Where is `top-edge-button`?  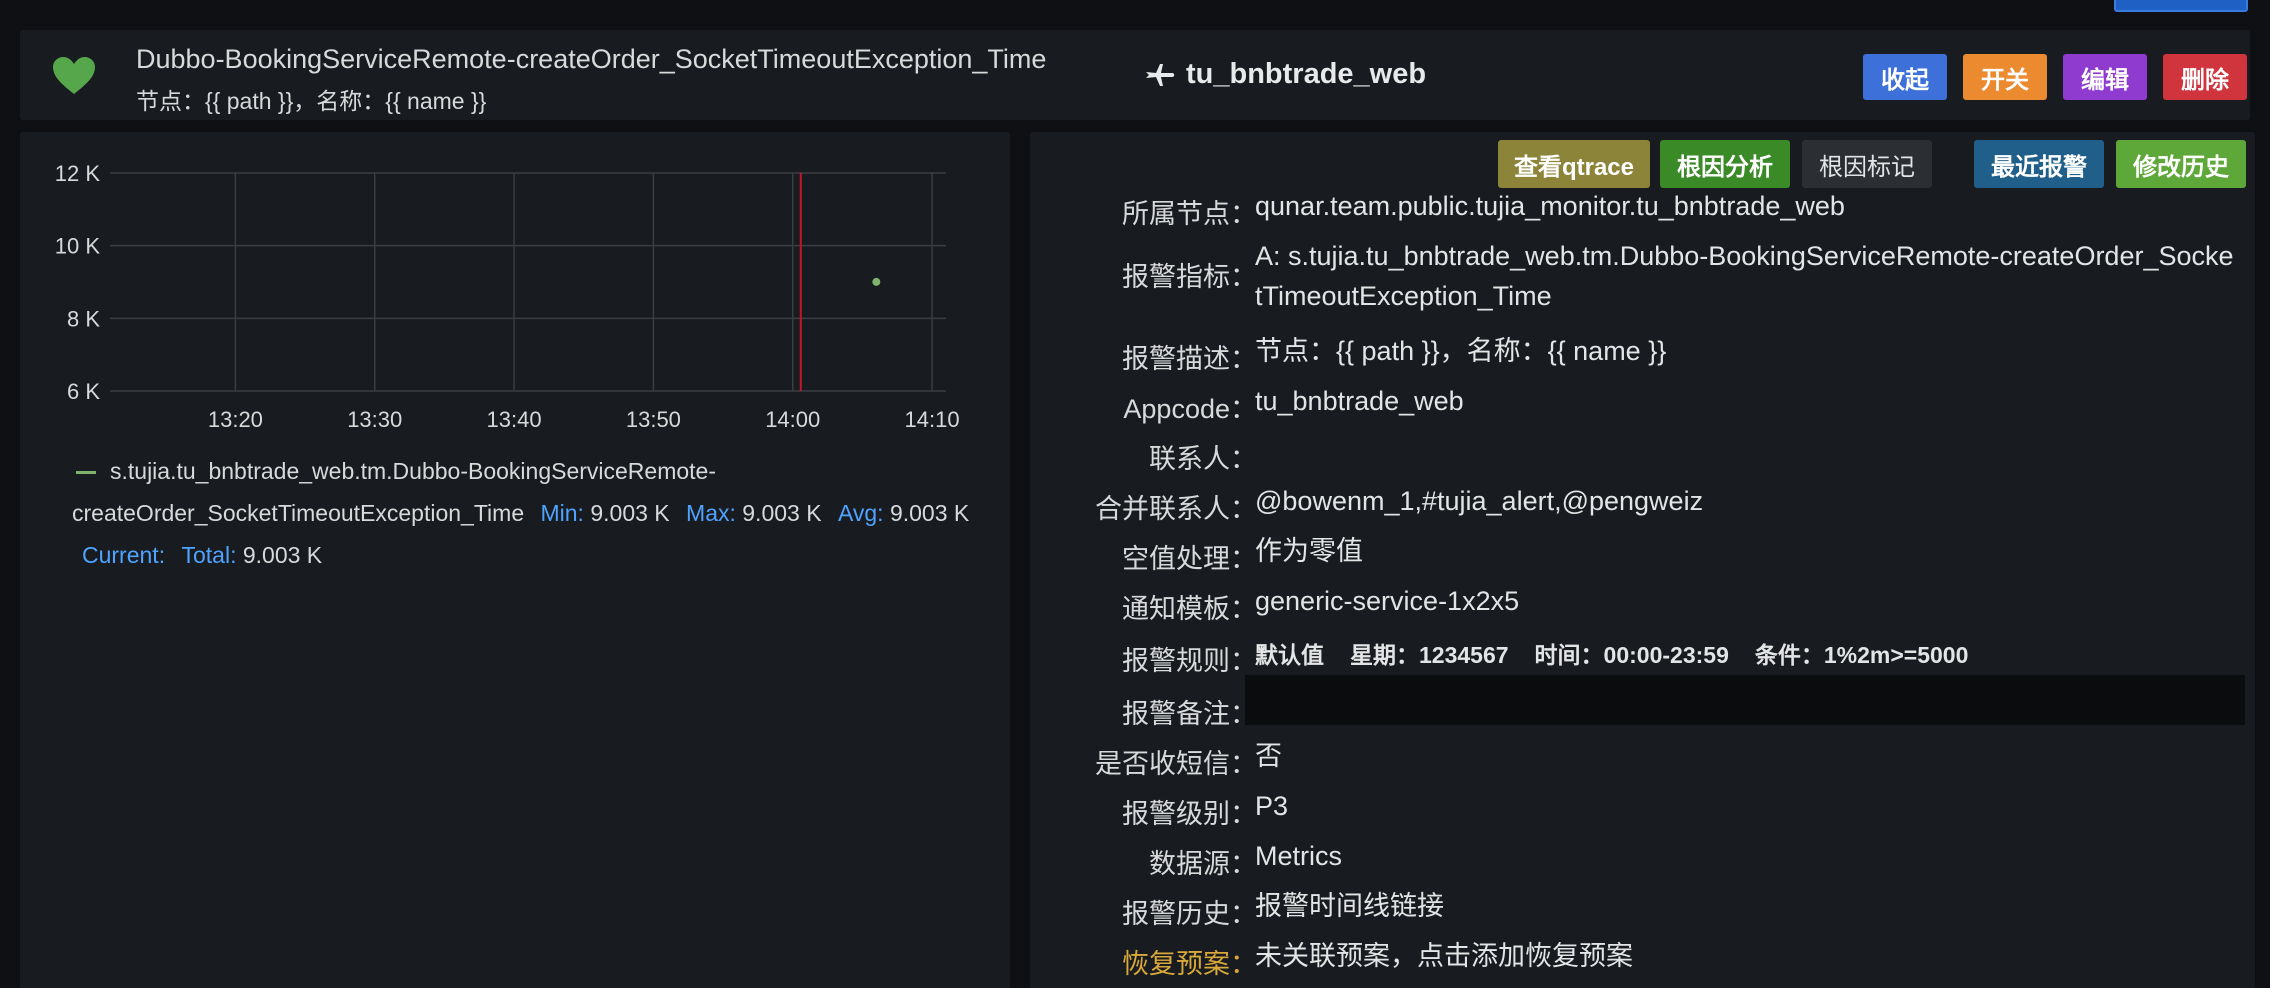 top-edge-button is located at coordinates (2181, 6).